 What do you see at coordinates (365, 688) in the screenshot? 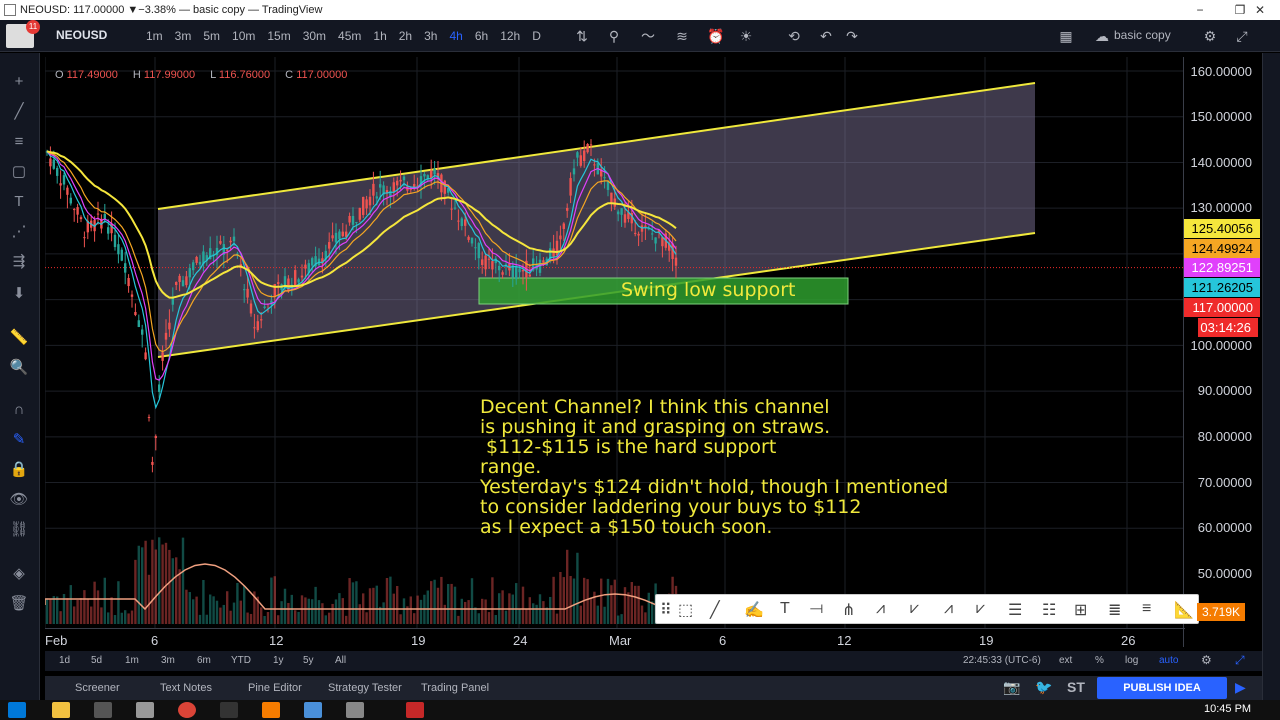
I see `tab-strategy-tester: Strategy Tester` at bounding box center [365, 688].